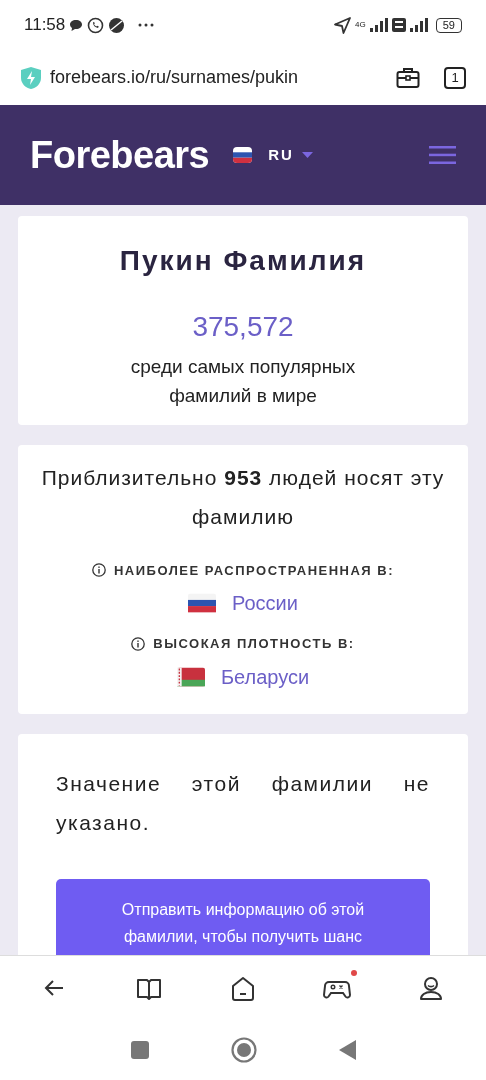  What do you see at coordinates (120, 155) in the screenshot?
I see `logo: Forebears` at bounding box center [120, 155].